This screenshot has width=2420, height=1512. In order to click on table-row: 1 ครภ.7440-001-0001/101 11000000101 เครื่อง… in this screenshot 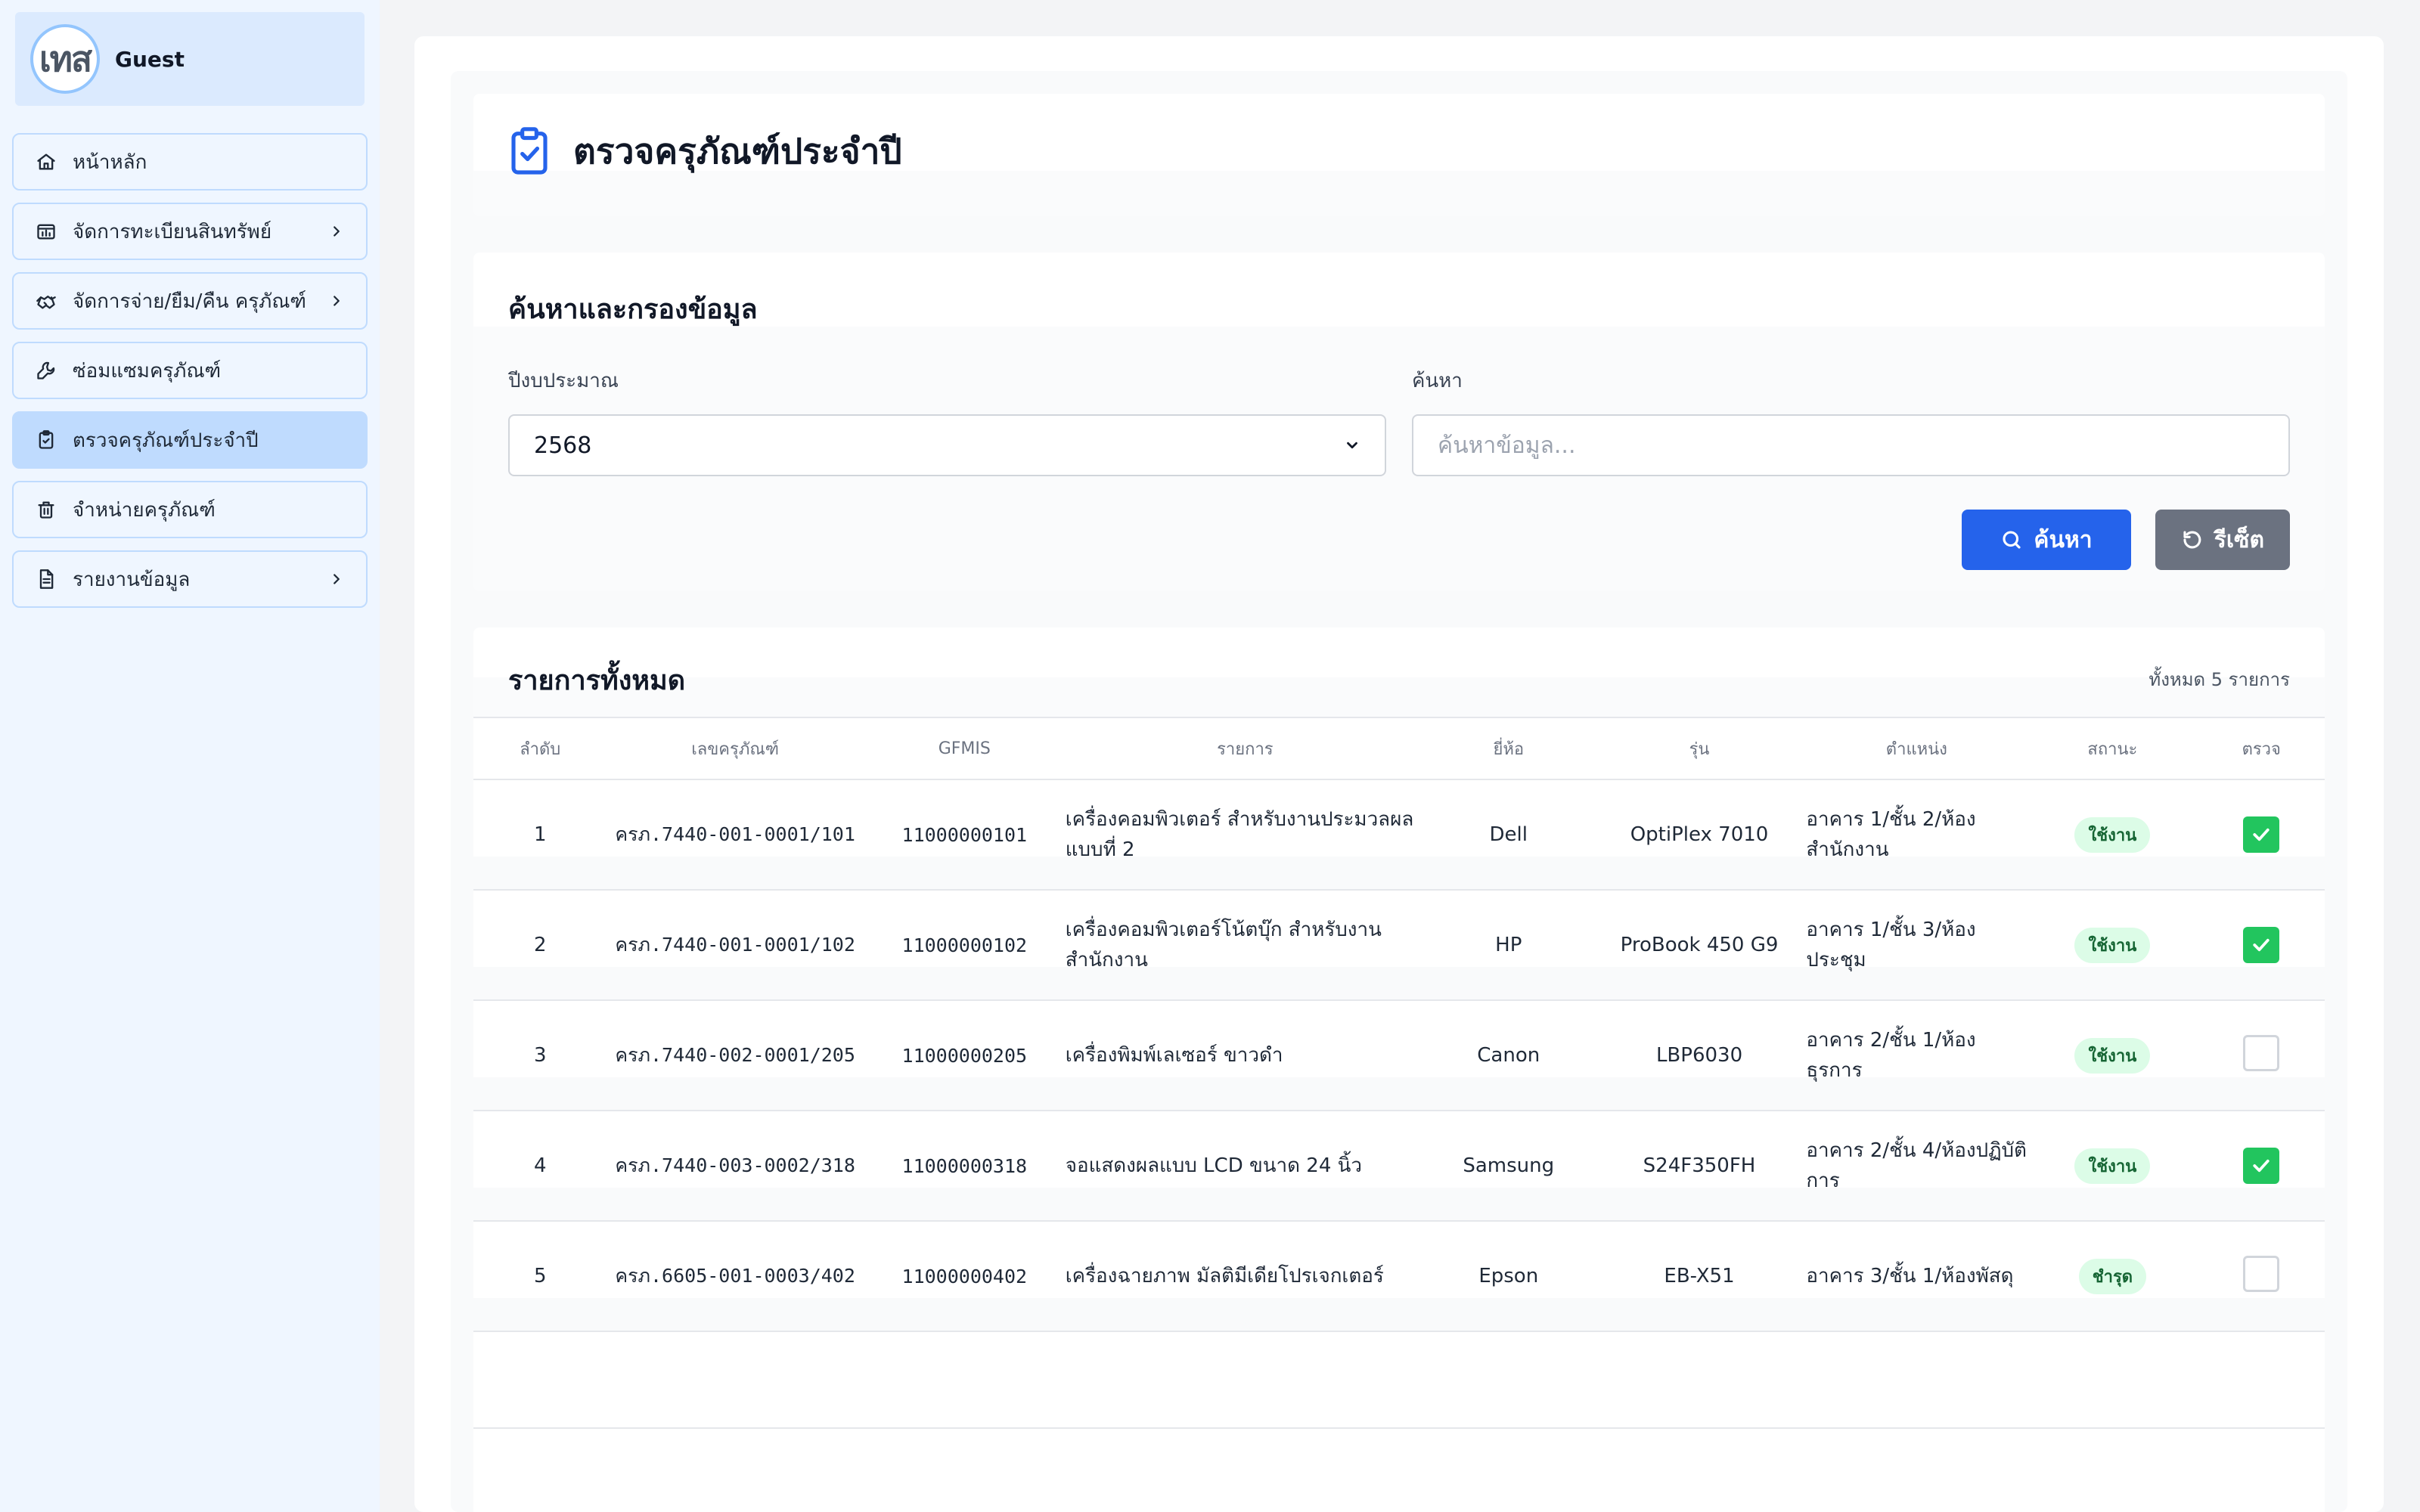, I will do `click(1399, 835)`.